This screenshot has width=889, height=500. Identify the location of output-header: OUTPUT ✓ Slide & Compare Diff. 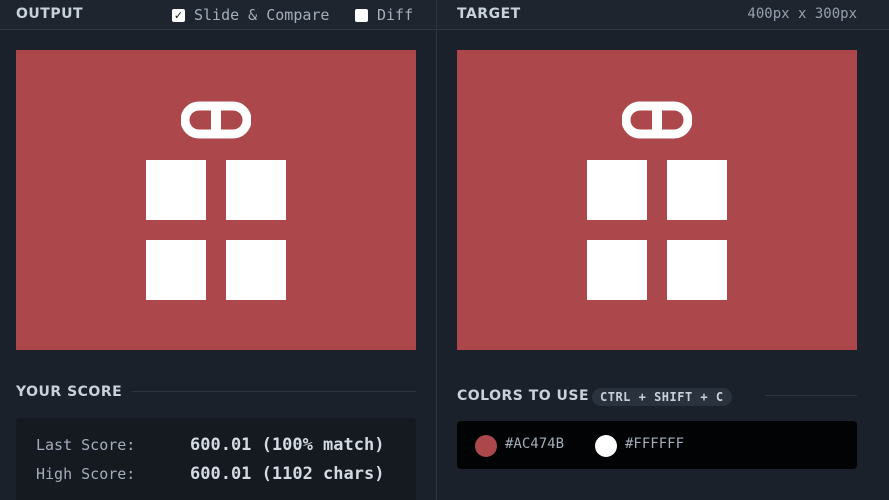
(218, 15).